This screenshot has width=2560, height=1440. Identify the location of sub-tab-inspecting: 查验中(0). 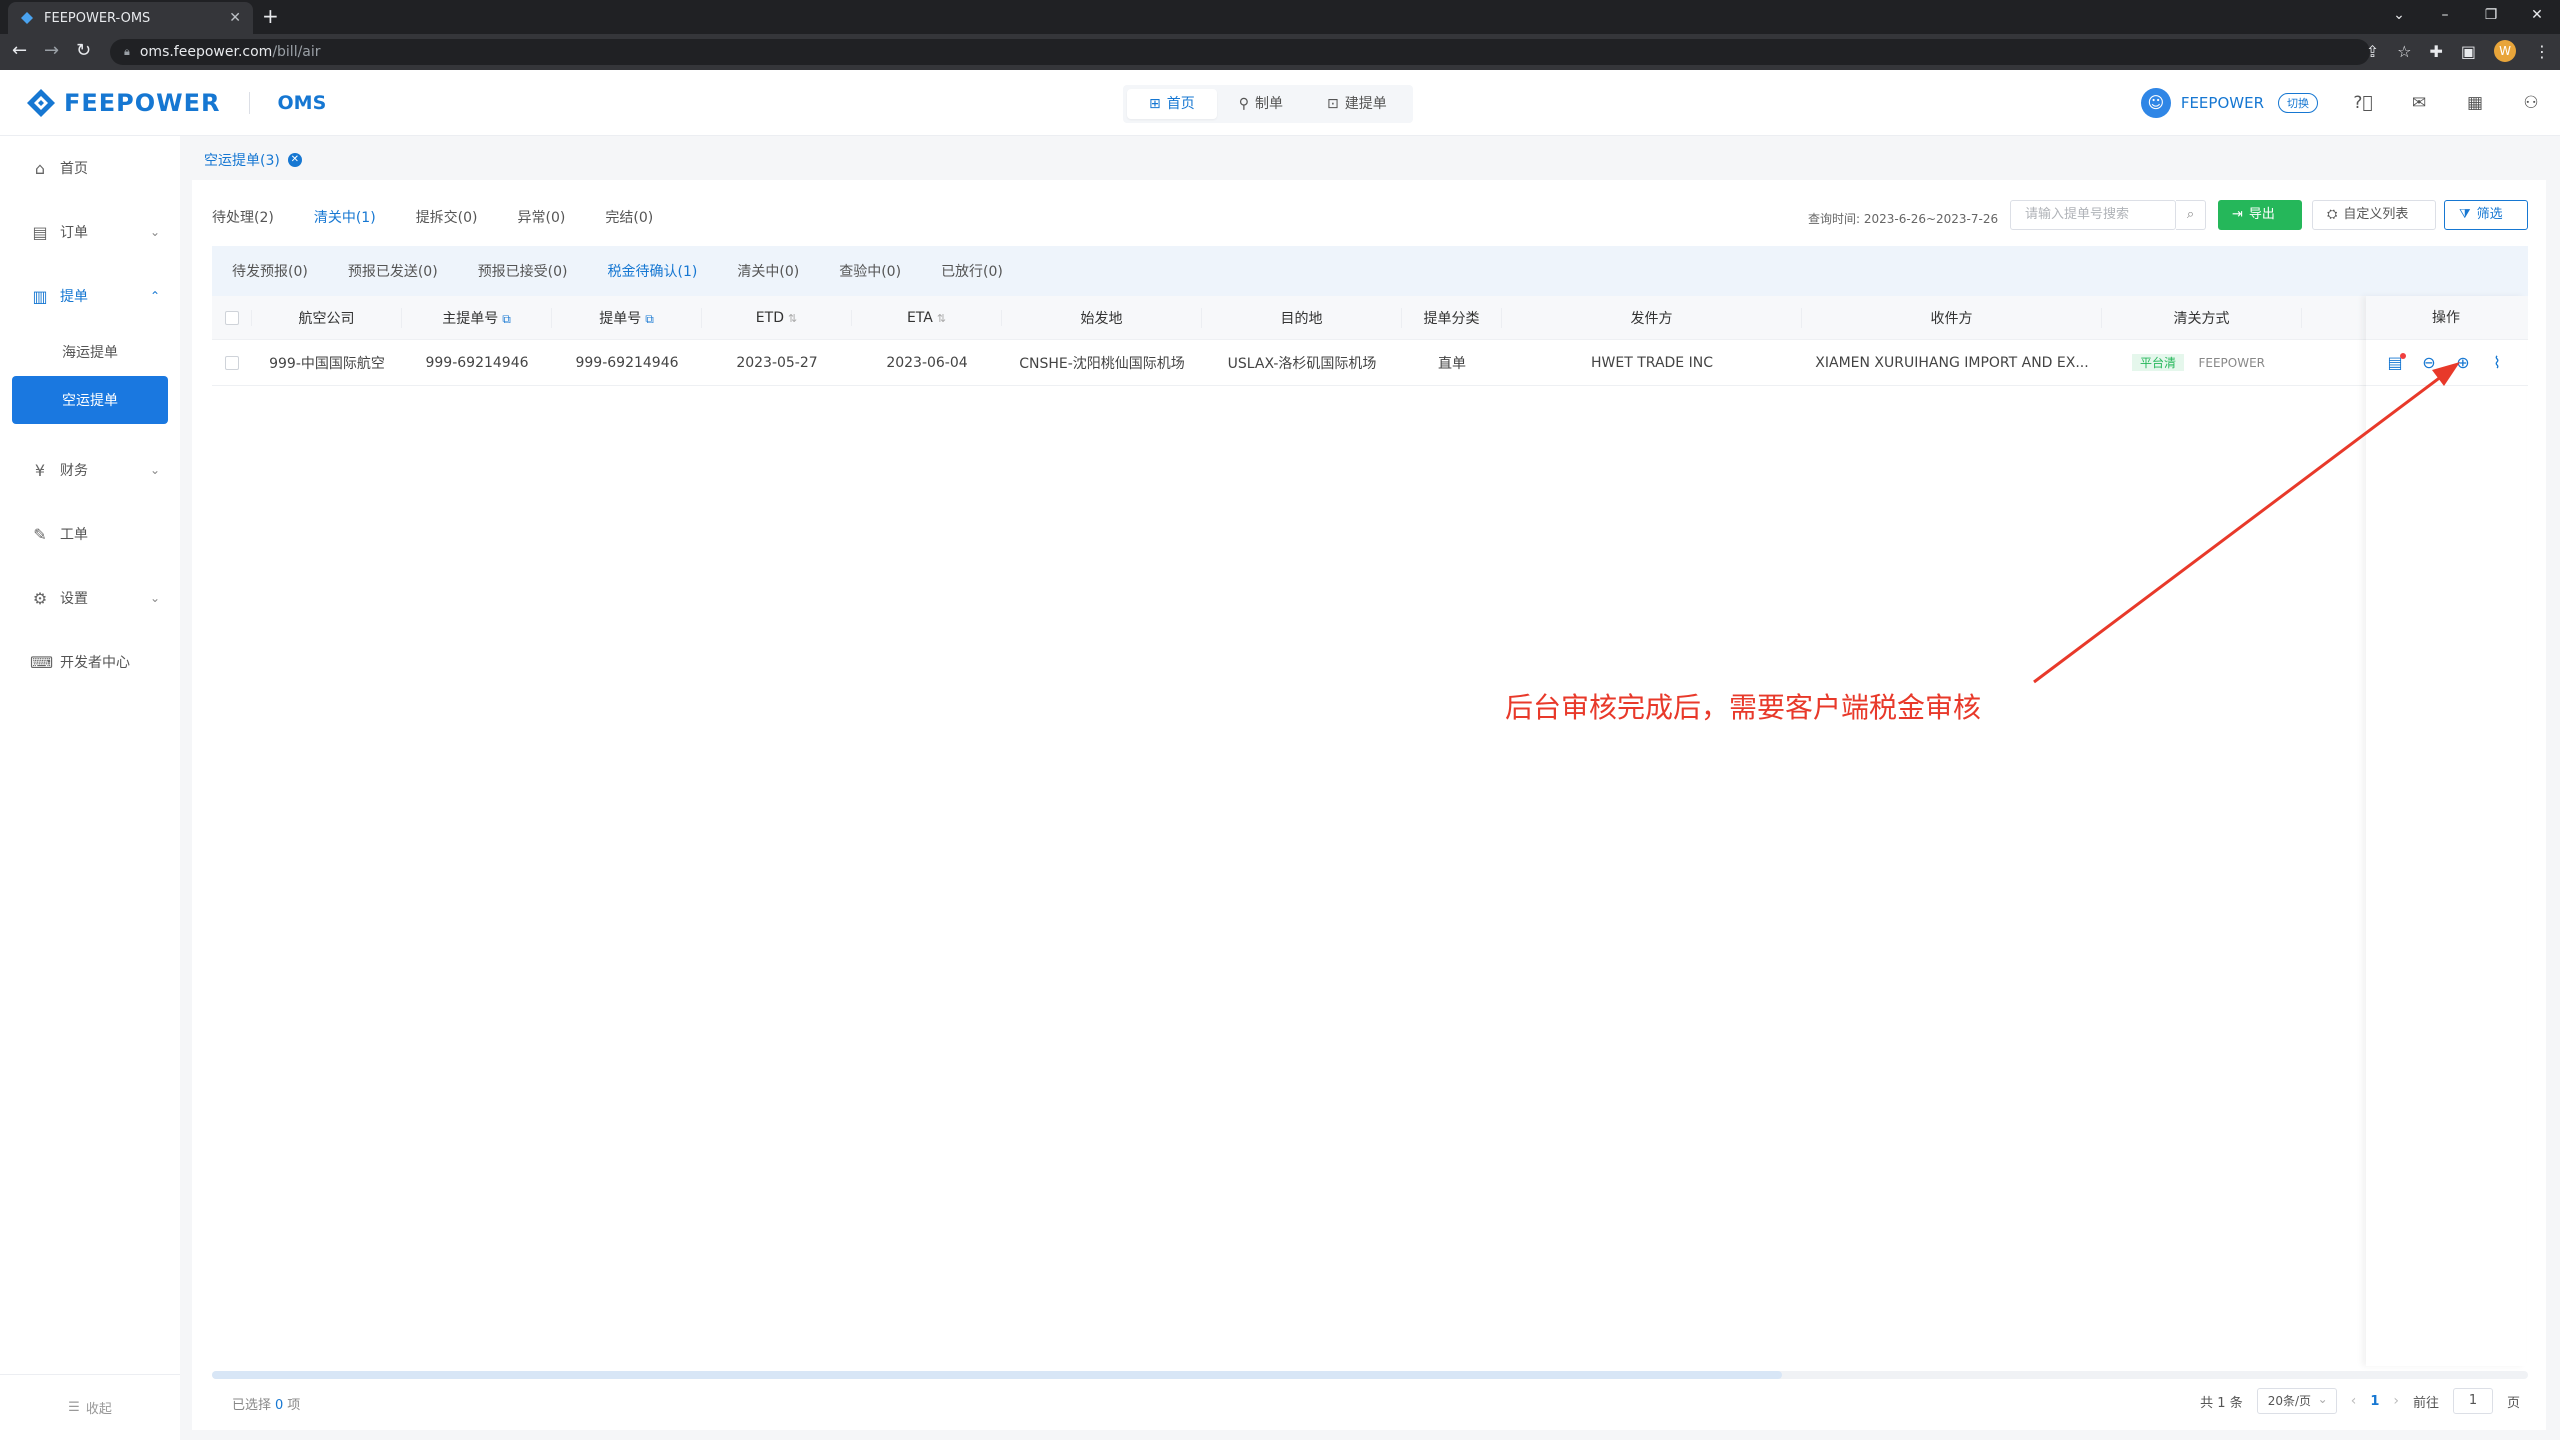
(870, 271).